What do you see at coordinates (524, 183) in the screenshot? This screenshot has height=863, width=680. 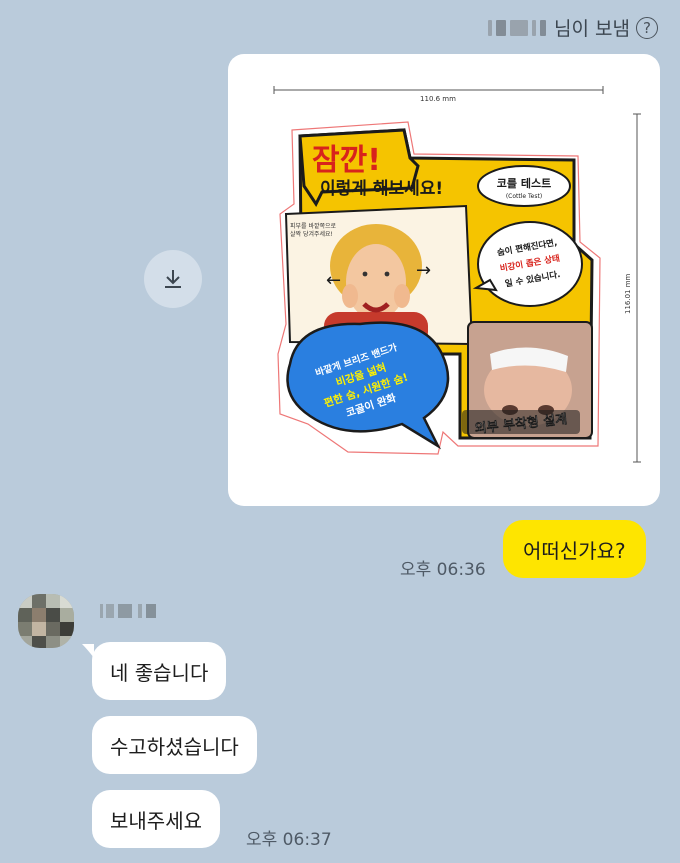 I see `badge-title: 코를 테스트` at bounding box center [524, 183].